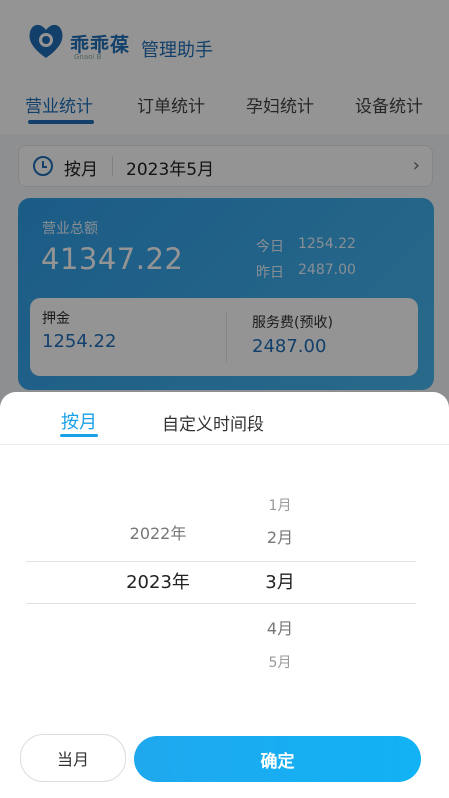  What do you see at coordinates (280, 536) in the screenshot?
I see `picker-month-option: 2月` at bounding box center [280, 536].